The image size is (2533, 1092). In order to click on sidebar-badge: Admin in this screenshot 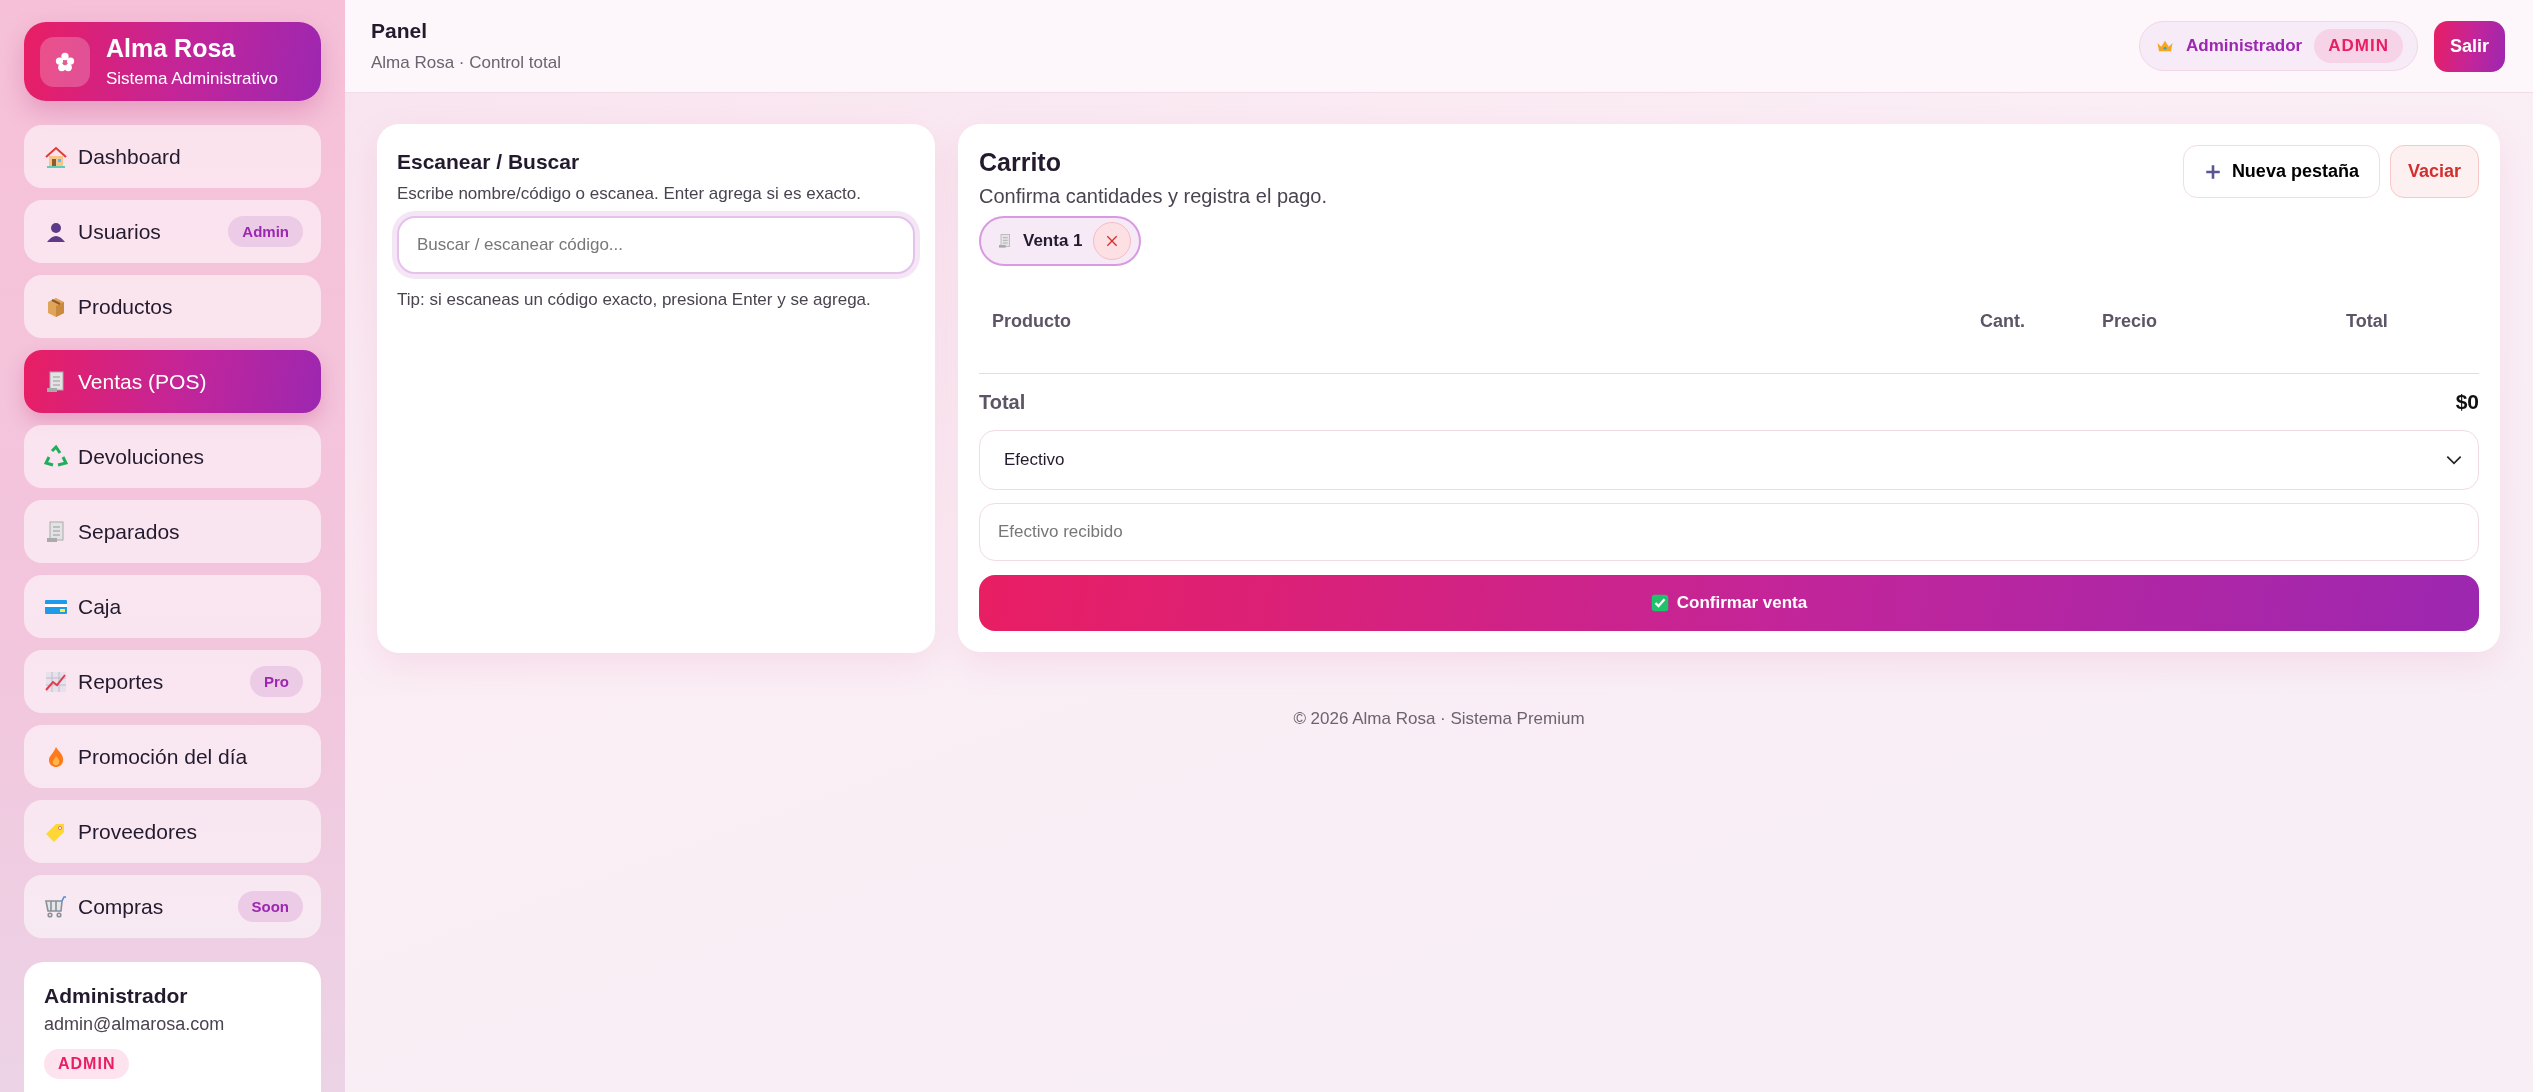, I will do `click(265, 231)`.